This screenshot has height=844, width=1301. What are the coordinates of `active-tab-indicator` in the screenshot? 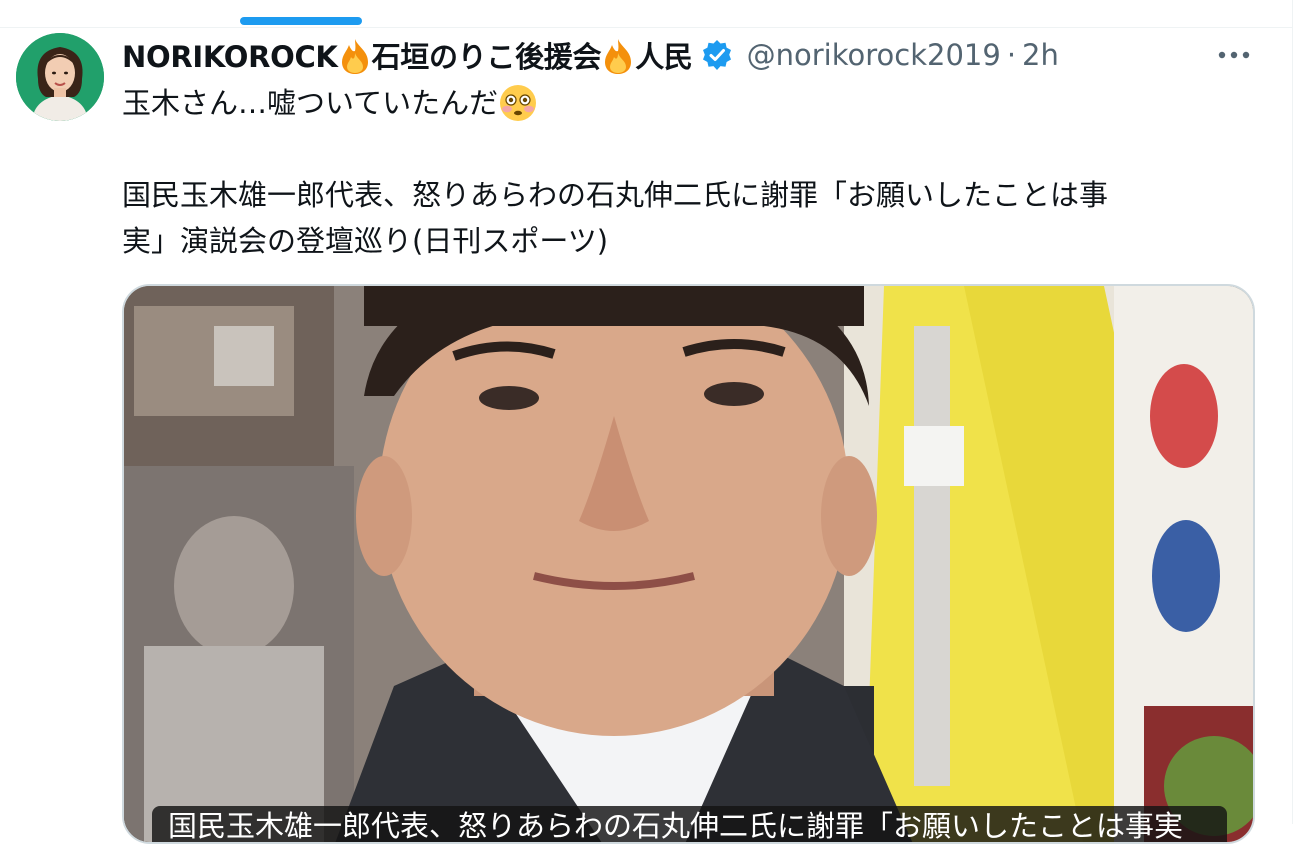 It's located at (301, 21).